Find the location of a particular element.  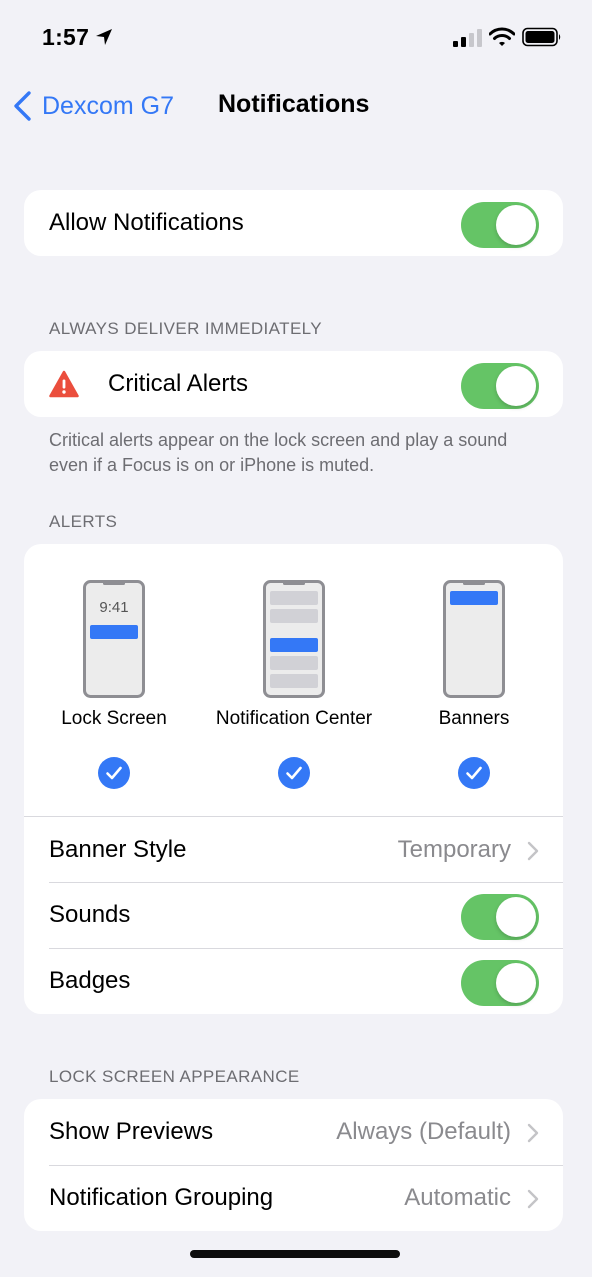

critical-alerts-label: Critical Alerts is located at coordinates (178, 383).